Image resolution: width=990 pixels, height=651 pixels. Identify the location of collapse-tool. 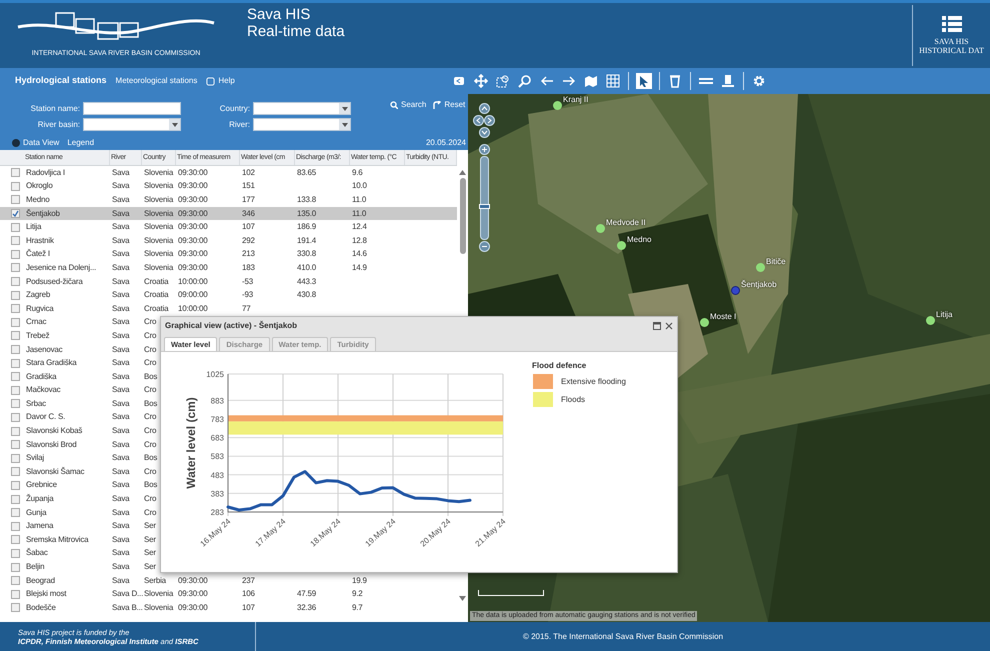
(459, 81).